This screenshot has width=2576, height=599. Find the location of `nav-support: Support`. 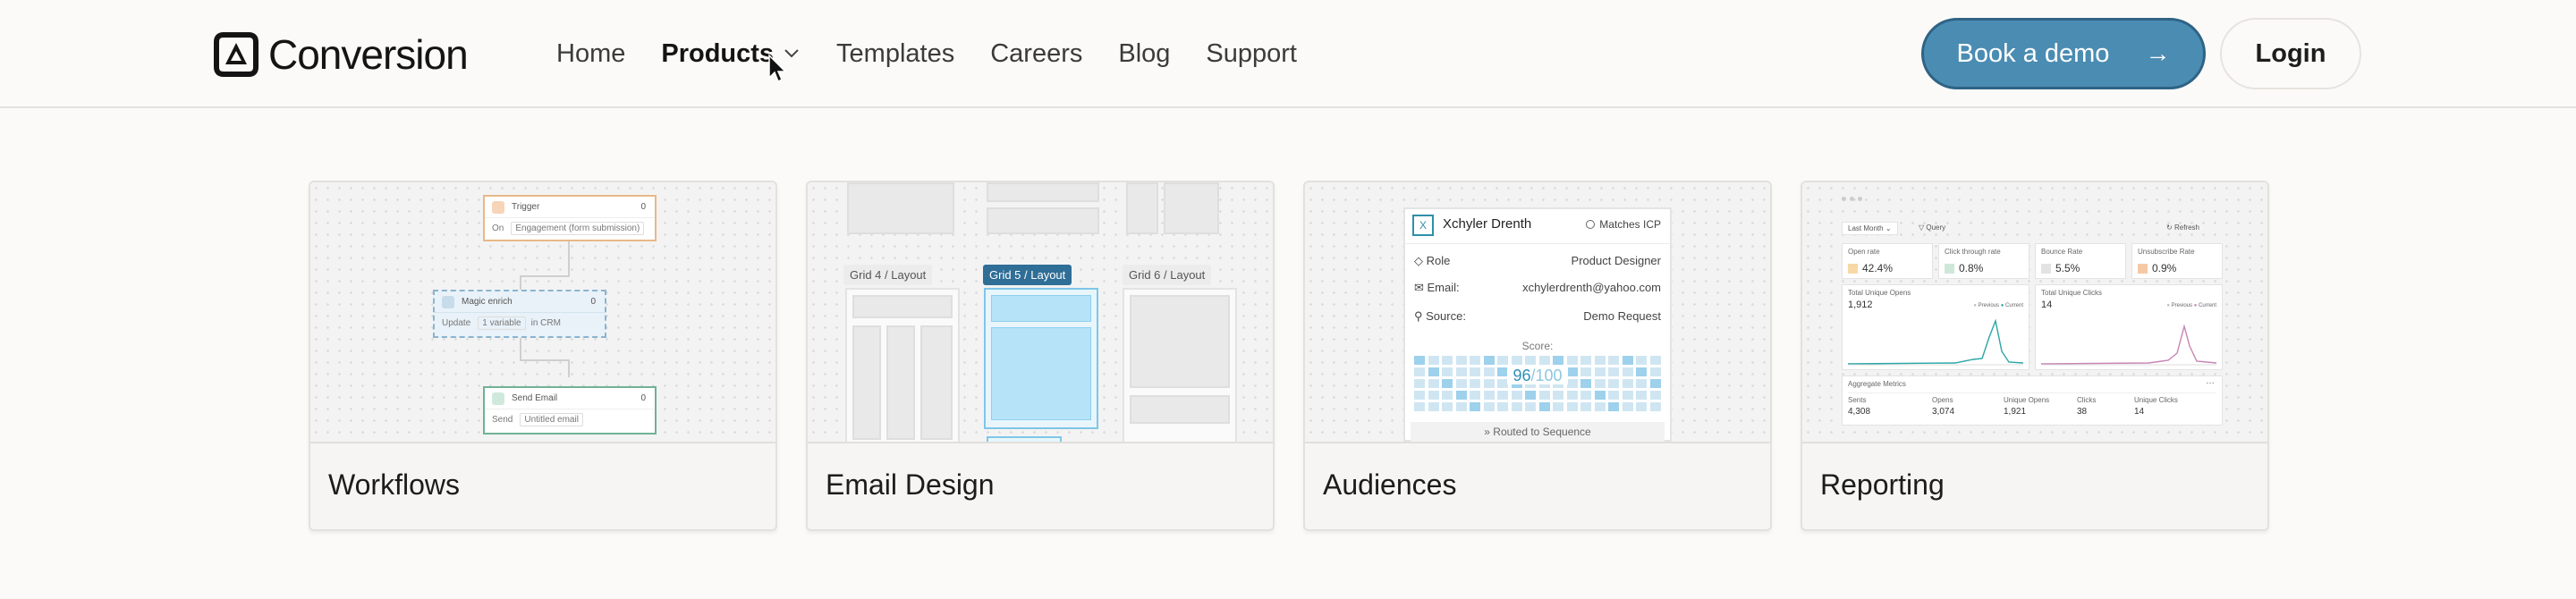

nav-support: Support is located at coordinates (1251, 54).